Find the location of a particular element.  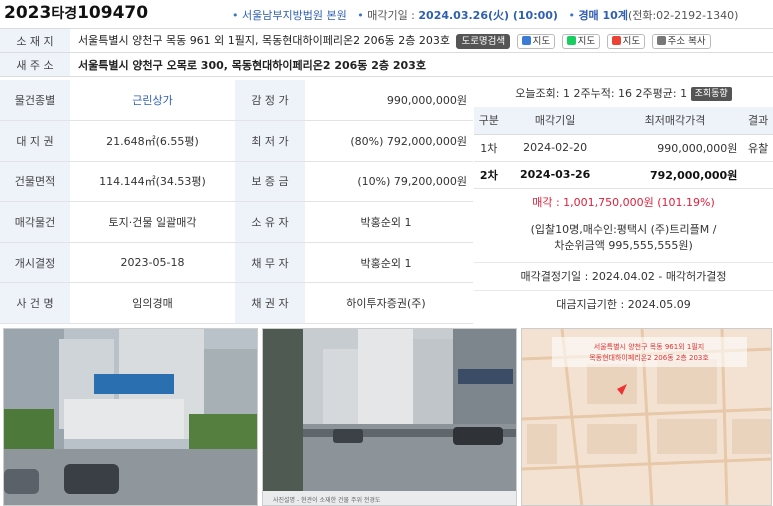

sale-ratio: (101.19%) is located at coordinates (686, 202).